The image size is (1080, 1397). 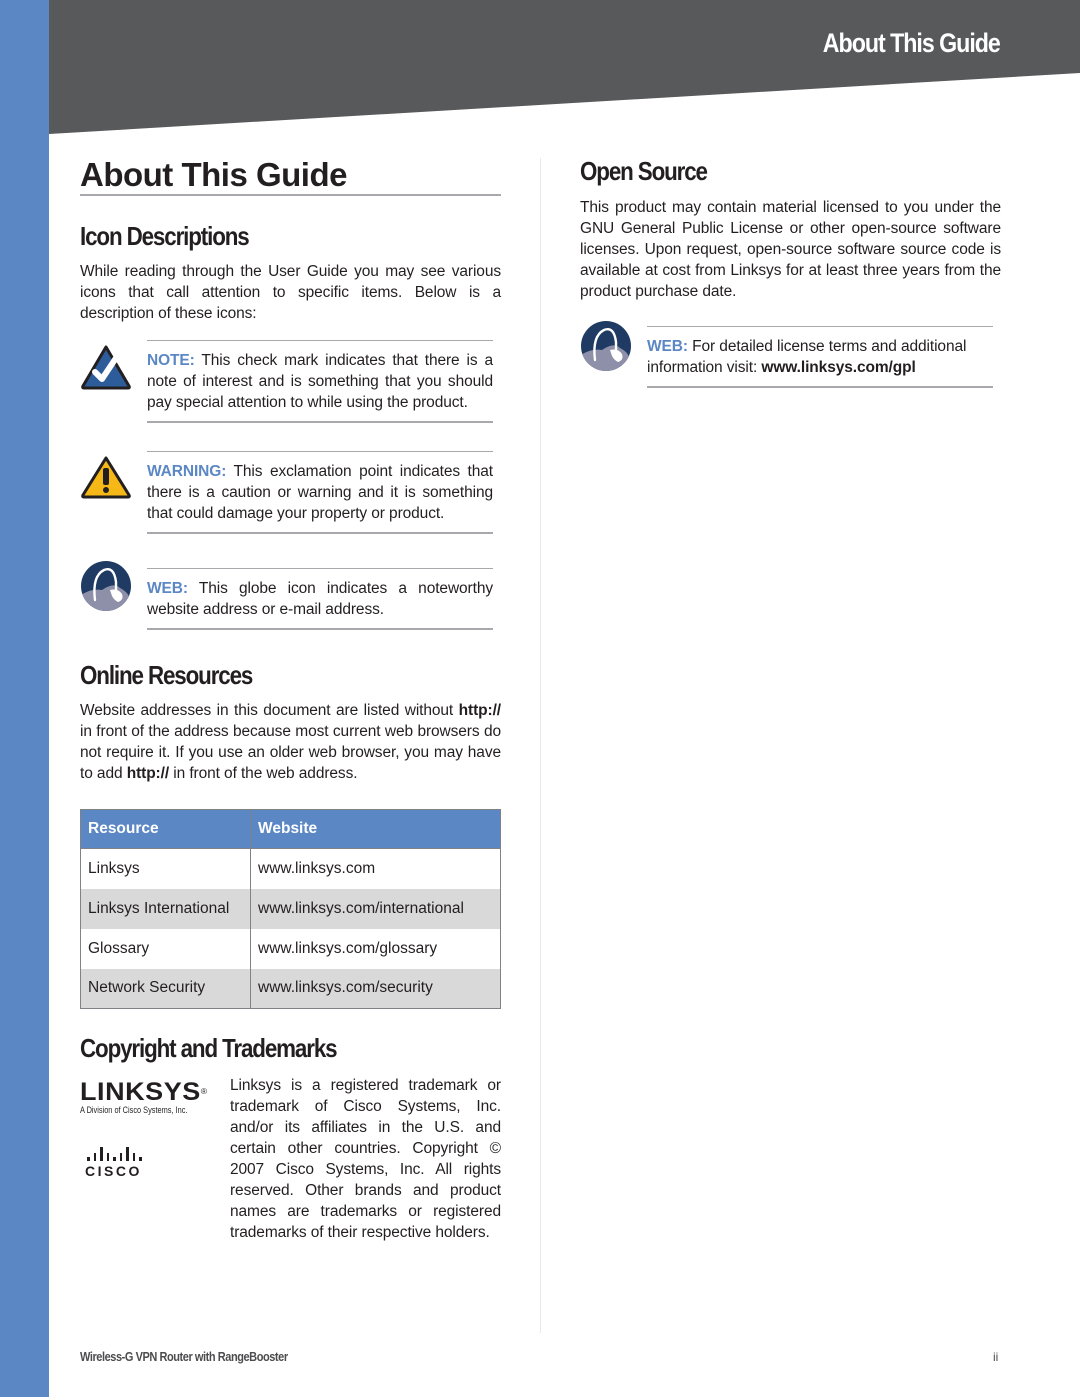 What do you see at coordinates (106, 370) in the screenshot?
I see `checkmark-note-icon` at bounding box center [106, 370].